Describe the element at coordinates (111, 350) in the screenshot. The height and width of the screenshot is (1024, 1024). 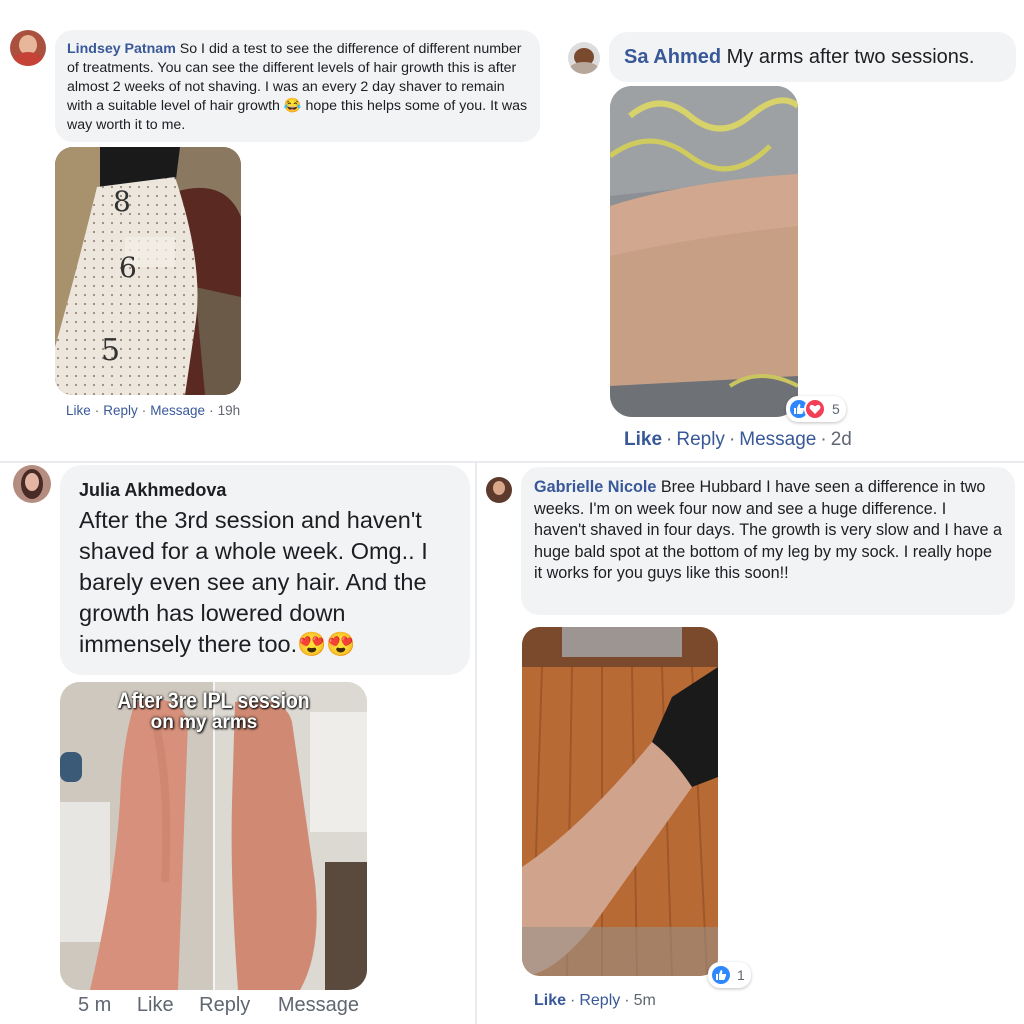
I see `photo-mark-5: 5` at that location.